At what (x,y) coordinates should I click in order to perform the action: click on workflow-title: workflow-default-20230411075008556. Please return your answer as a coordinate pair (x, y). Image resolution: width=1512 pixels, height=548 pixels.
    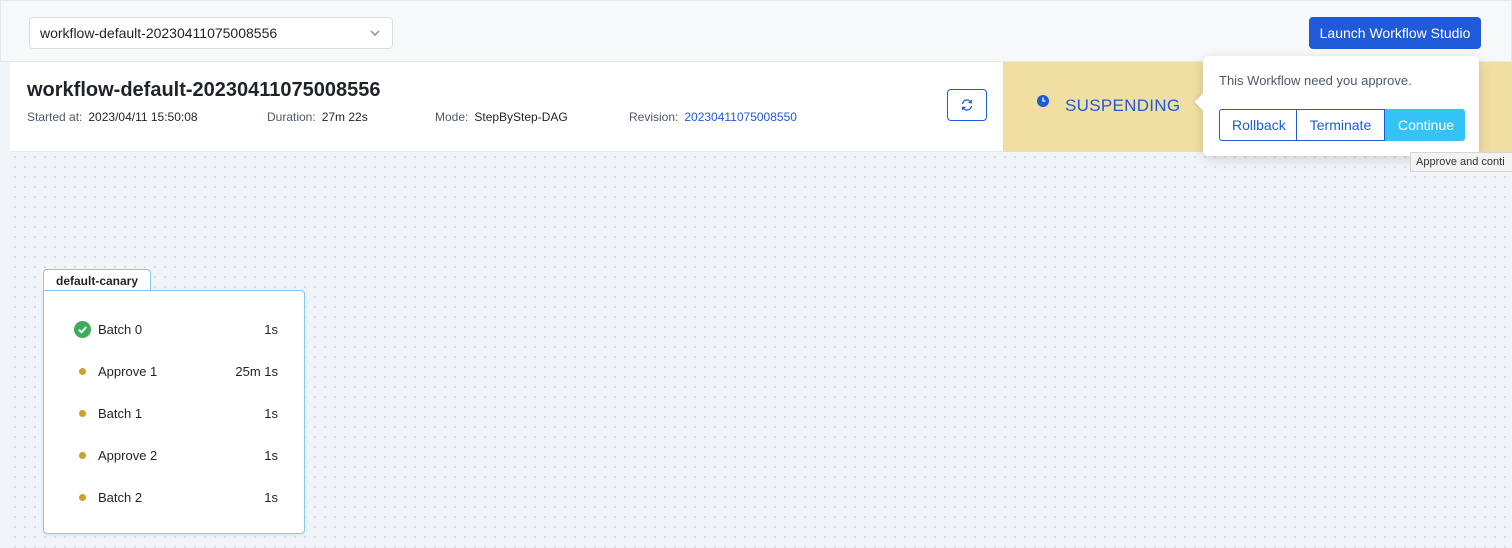
    Looking at the image, I should click on (204, 90).